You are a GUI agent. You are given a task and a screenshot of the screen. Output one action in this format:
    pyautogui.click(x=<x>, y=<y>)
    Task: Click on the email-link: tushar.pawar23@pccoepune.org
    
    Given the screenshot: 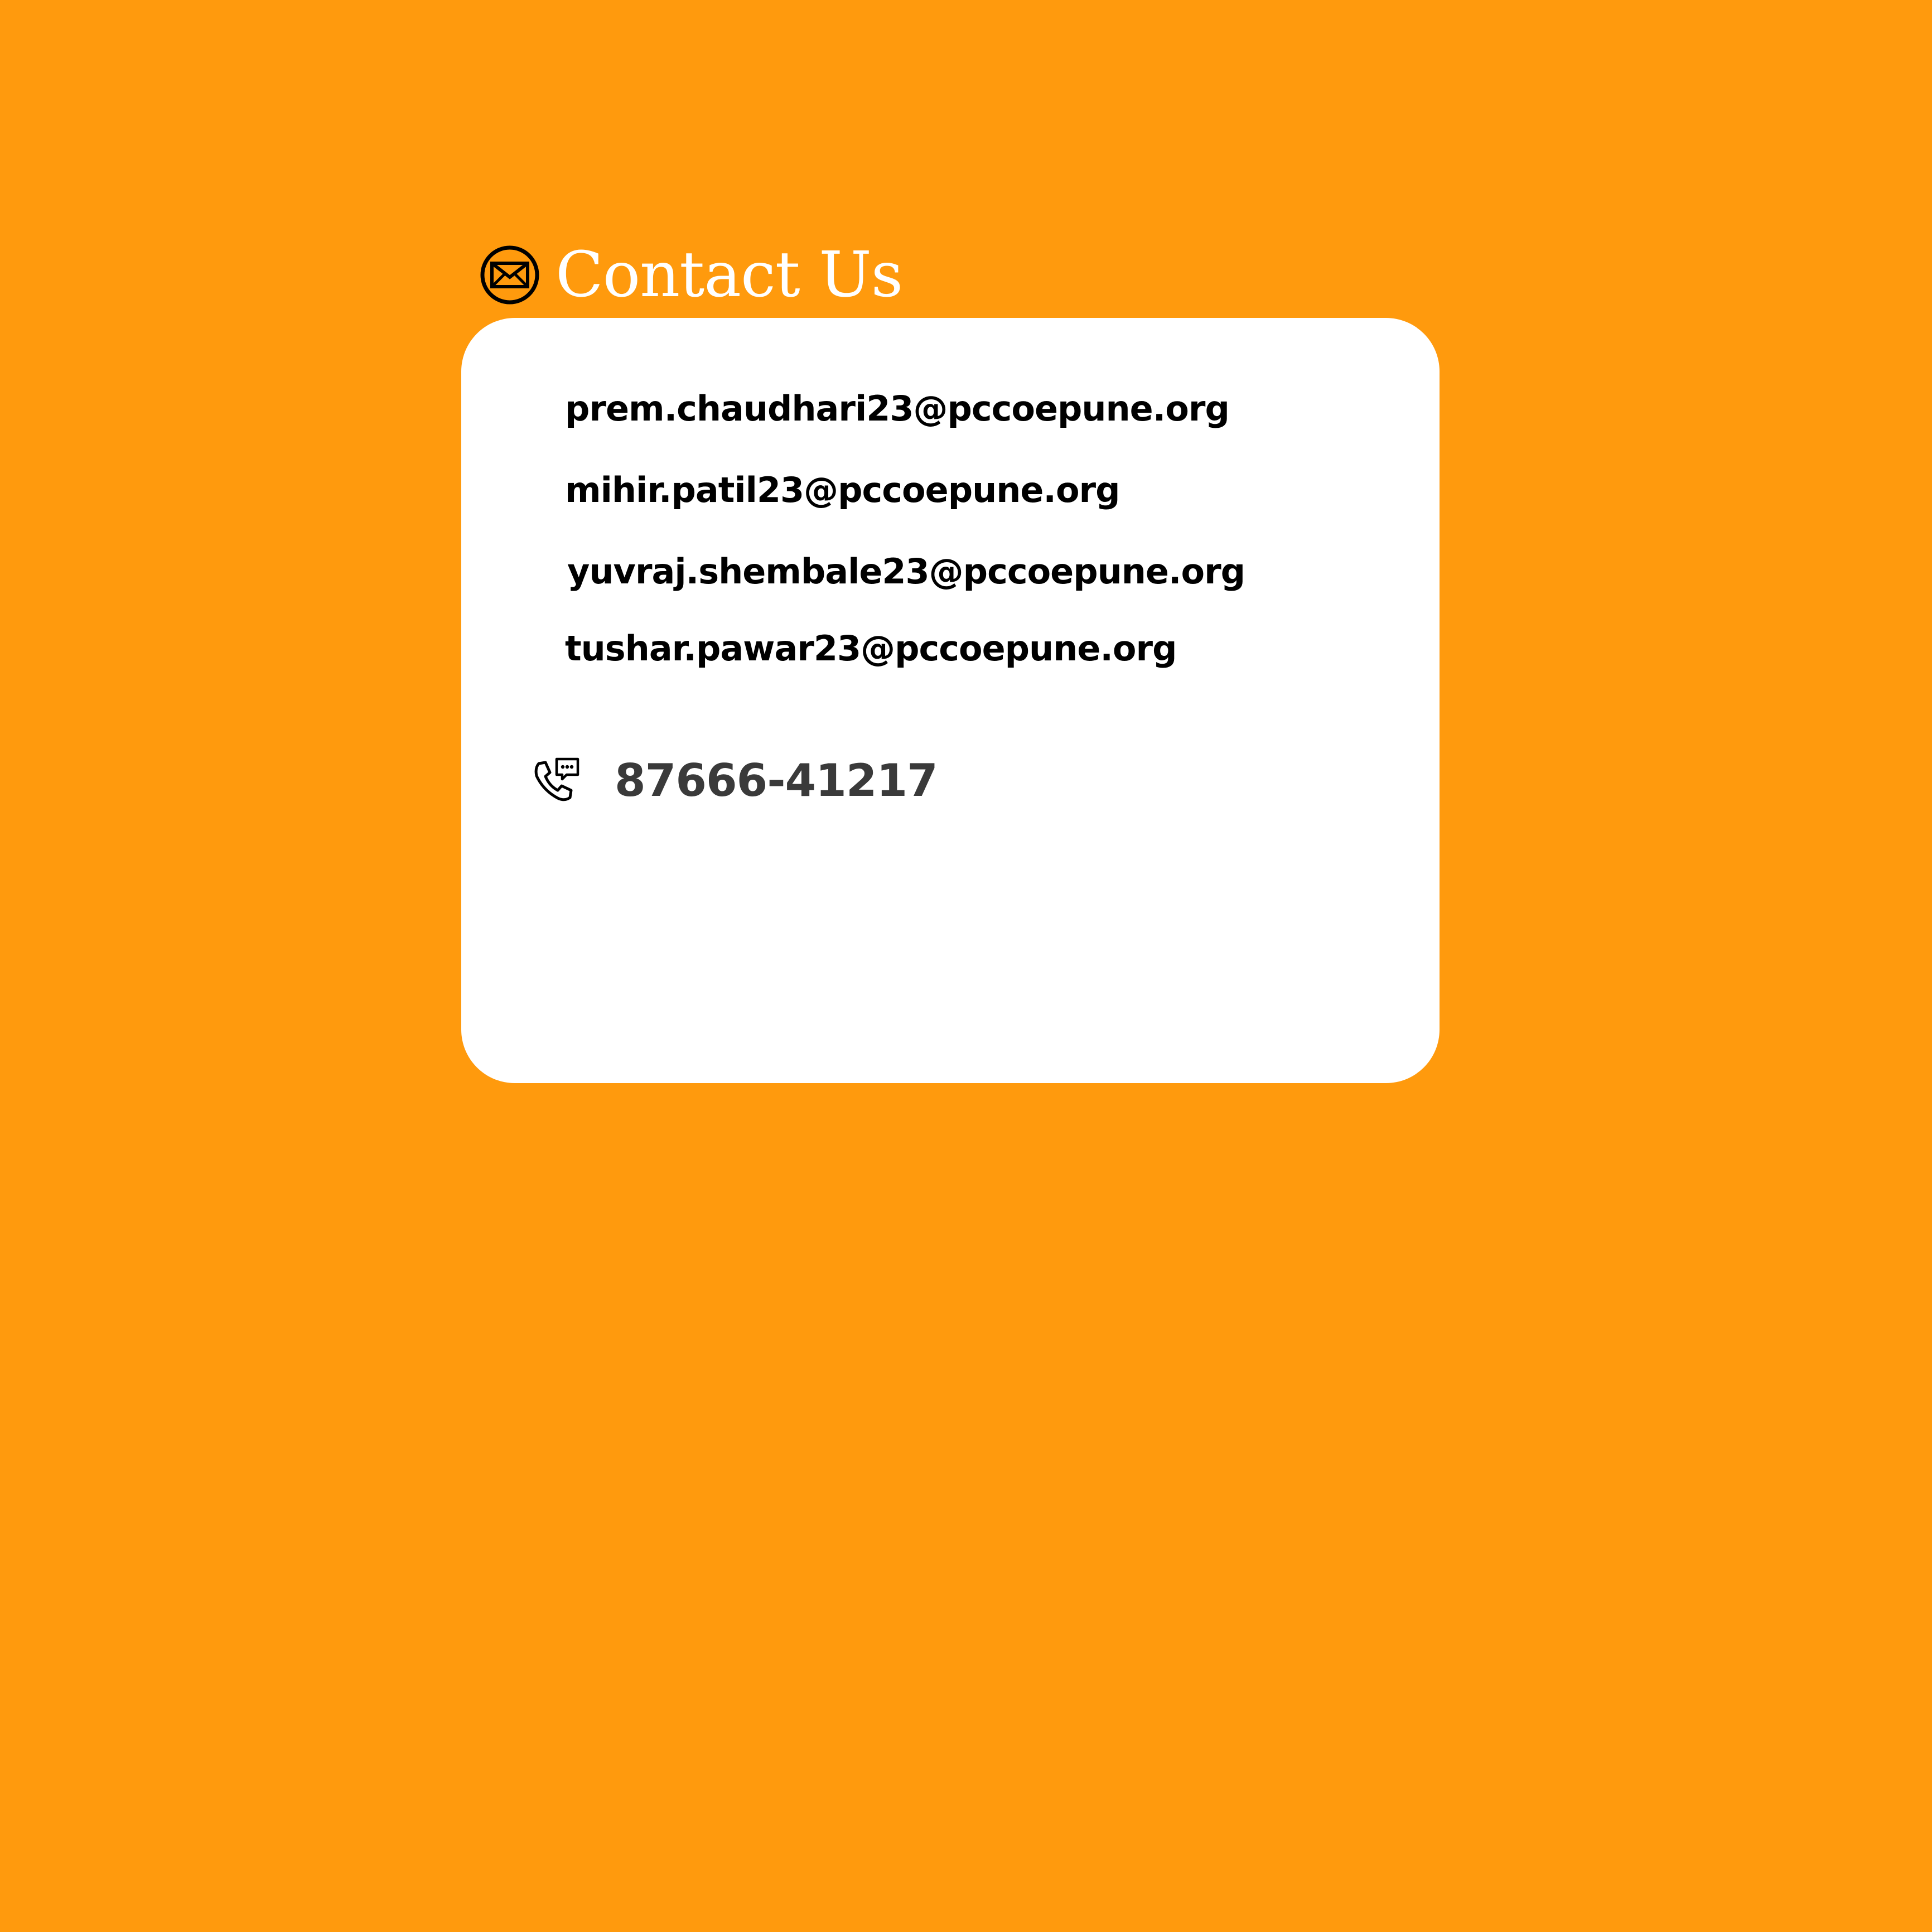 What is the action you would take?
    pyautogui.click(x=871, y=648)
    